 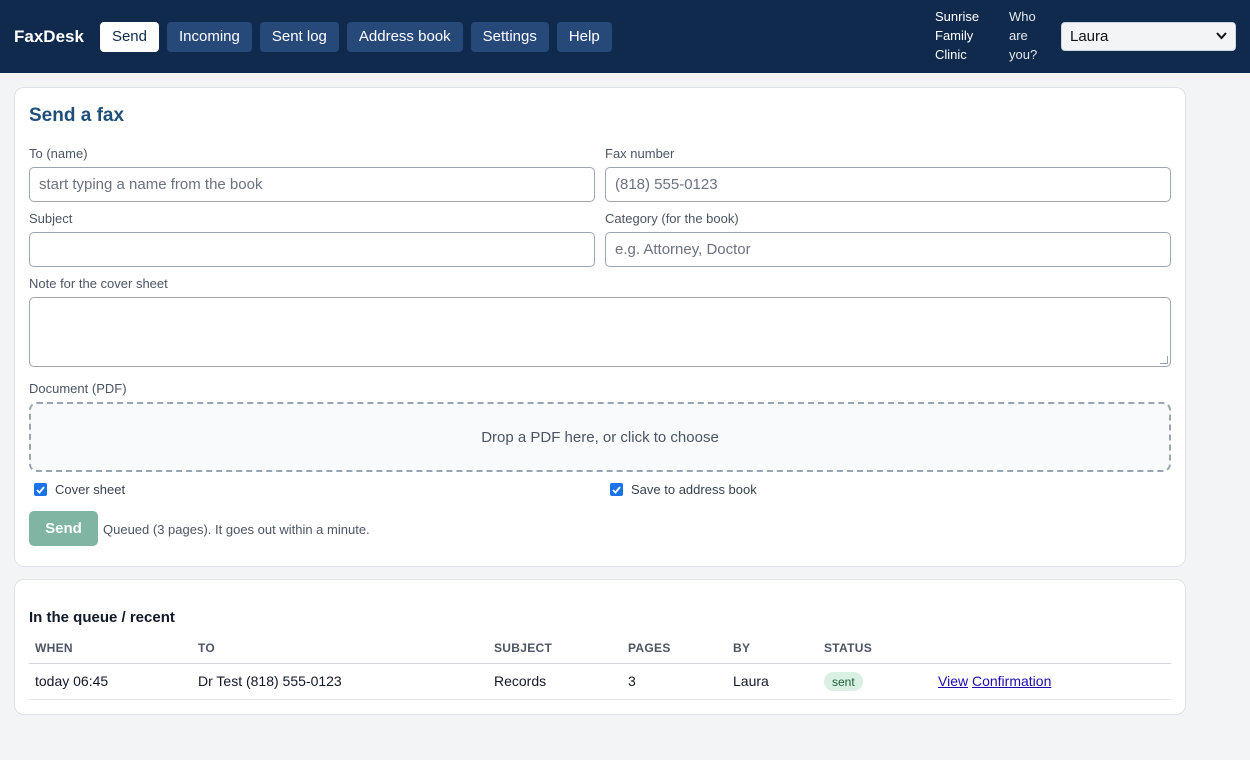 I want to click on category-label: Category (for the book), so click(x=672, y=218).